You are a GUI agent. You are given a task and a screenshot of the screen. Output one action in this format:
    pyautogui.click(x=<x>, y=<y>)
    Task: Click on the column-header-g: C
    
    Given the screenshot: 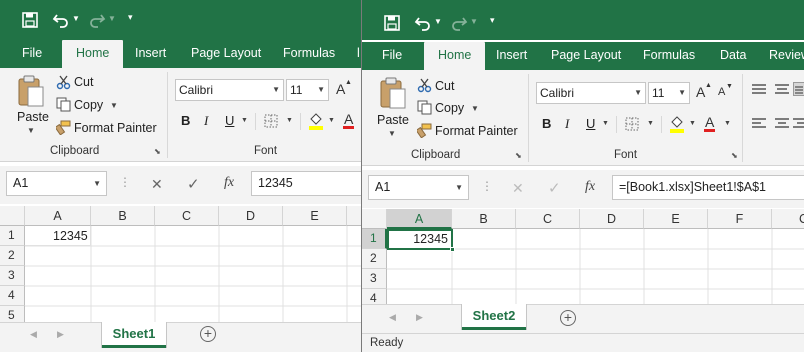 What is the action you would take?
    pyautogui.click(x=788, y=219)
    